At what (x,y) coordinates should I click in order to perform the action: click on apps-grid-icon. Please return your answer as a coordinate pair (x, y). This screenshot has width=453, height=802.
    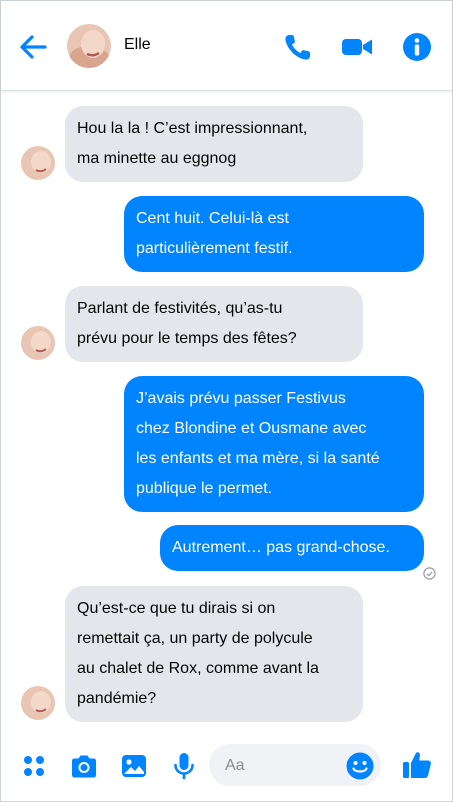
    Looking at the image, I should click on (34, 766).